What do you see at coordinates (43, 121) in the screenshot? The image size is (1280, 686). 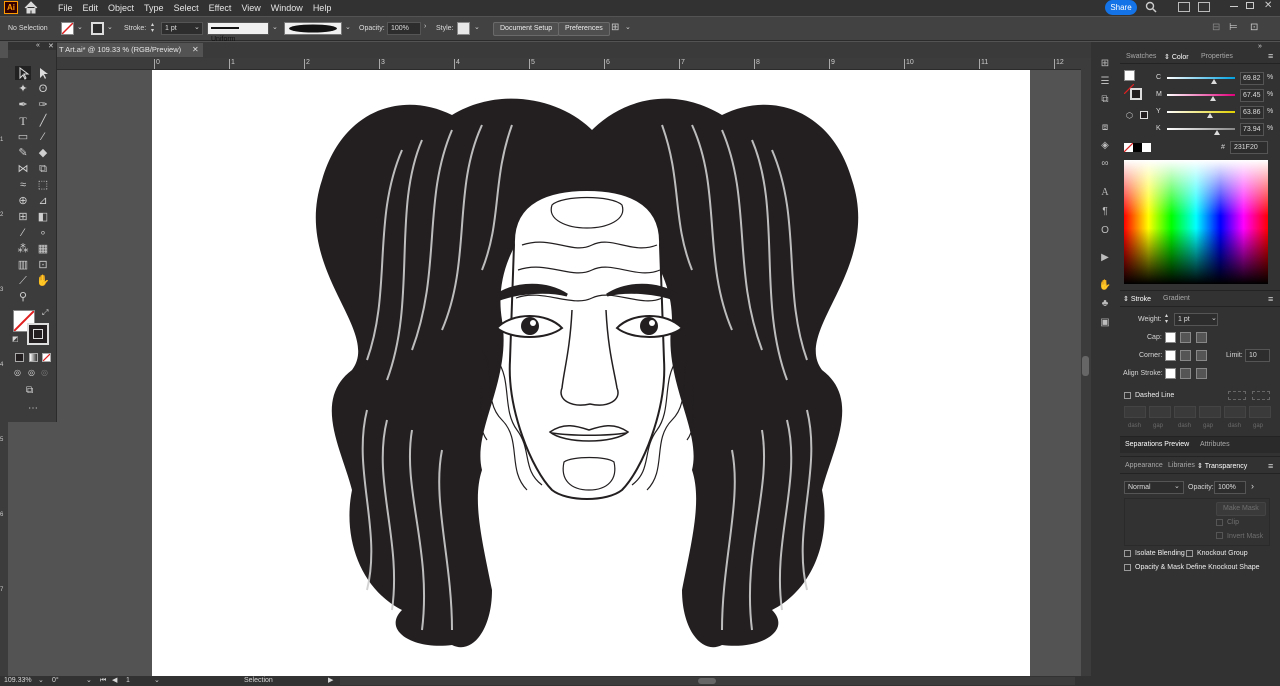 I see `line-tool-icon: ╱` at bounding box center [43, 121].